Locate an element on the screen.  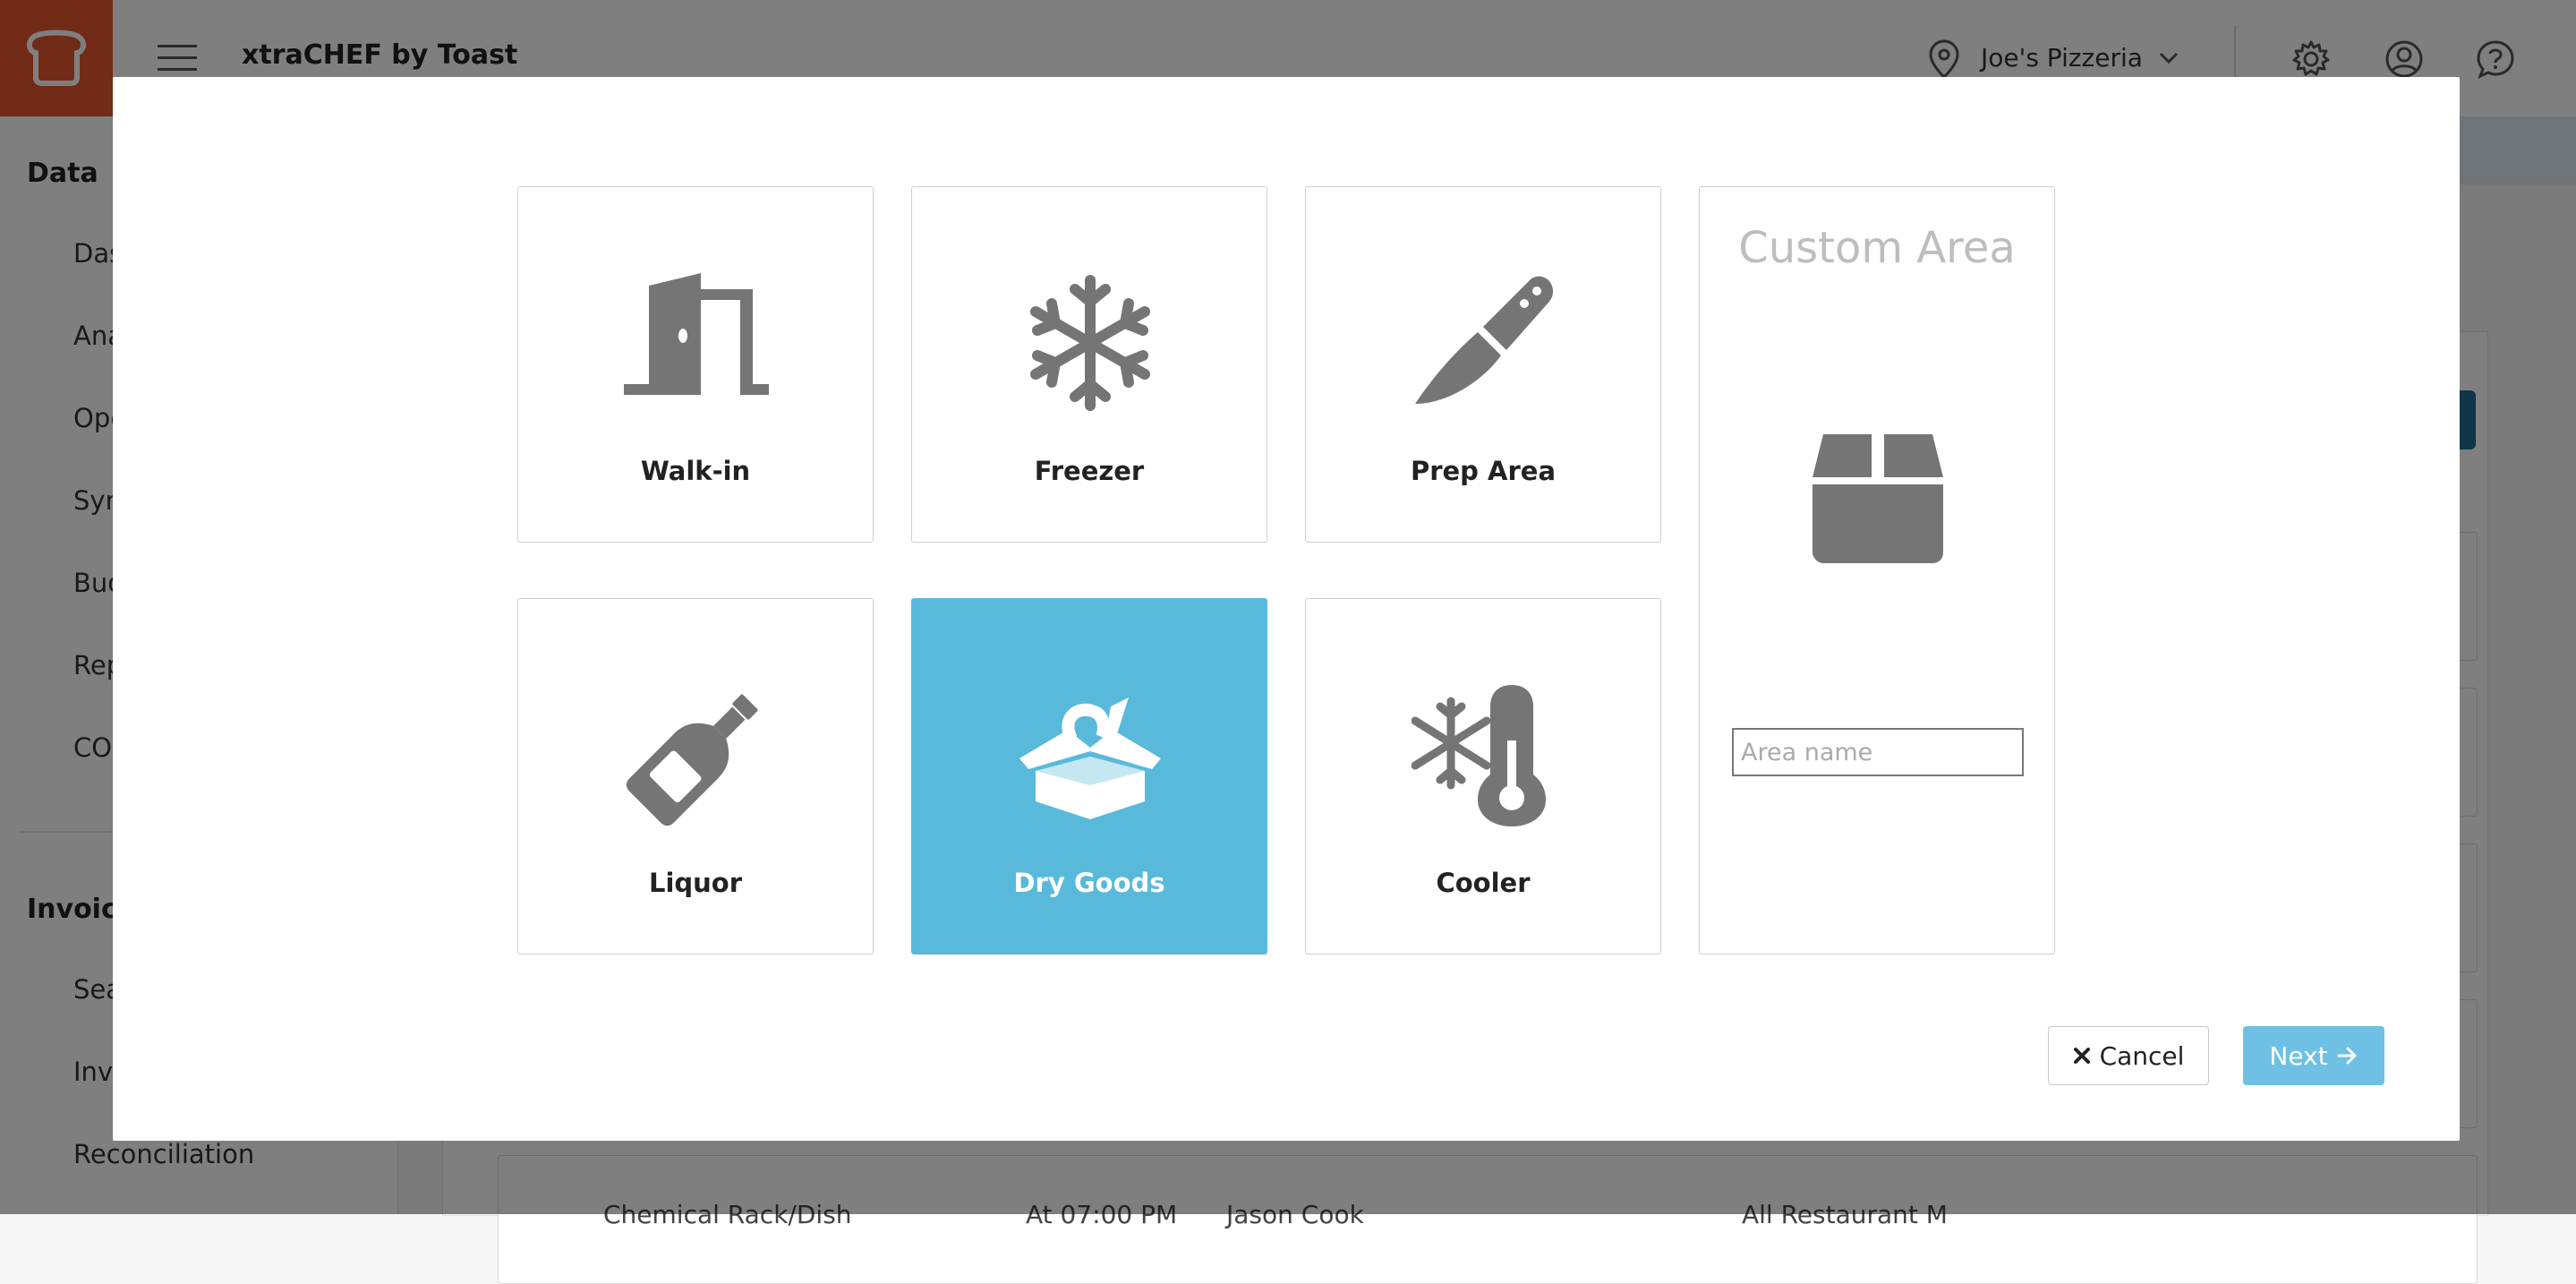
tile-label: Liquor is located at coordinates (695, 883).